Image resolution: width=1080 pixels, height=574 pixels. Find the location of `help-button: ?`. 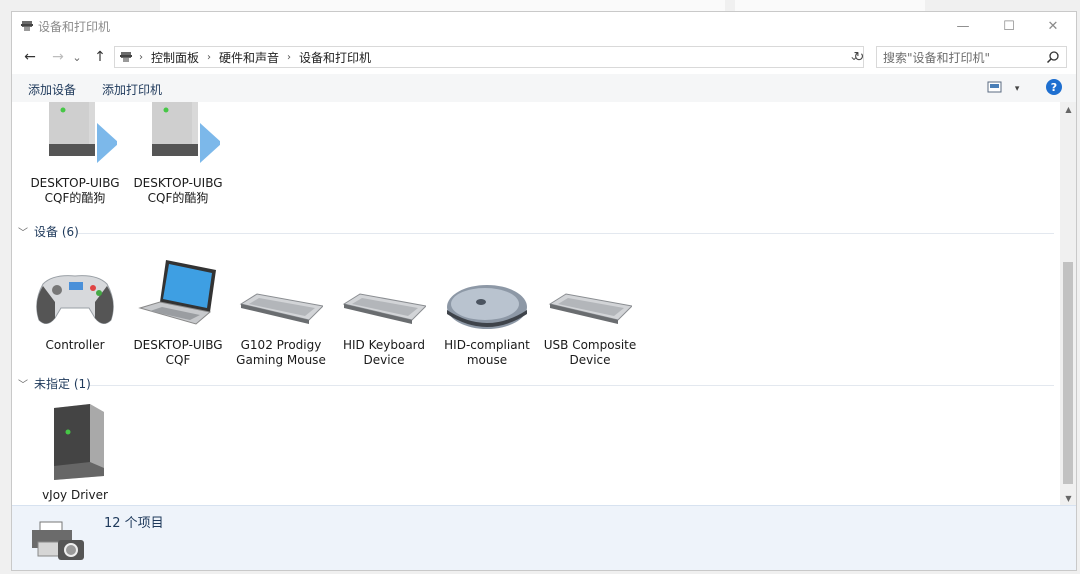

help-button: ? is located at coordinates (1054, 87).